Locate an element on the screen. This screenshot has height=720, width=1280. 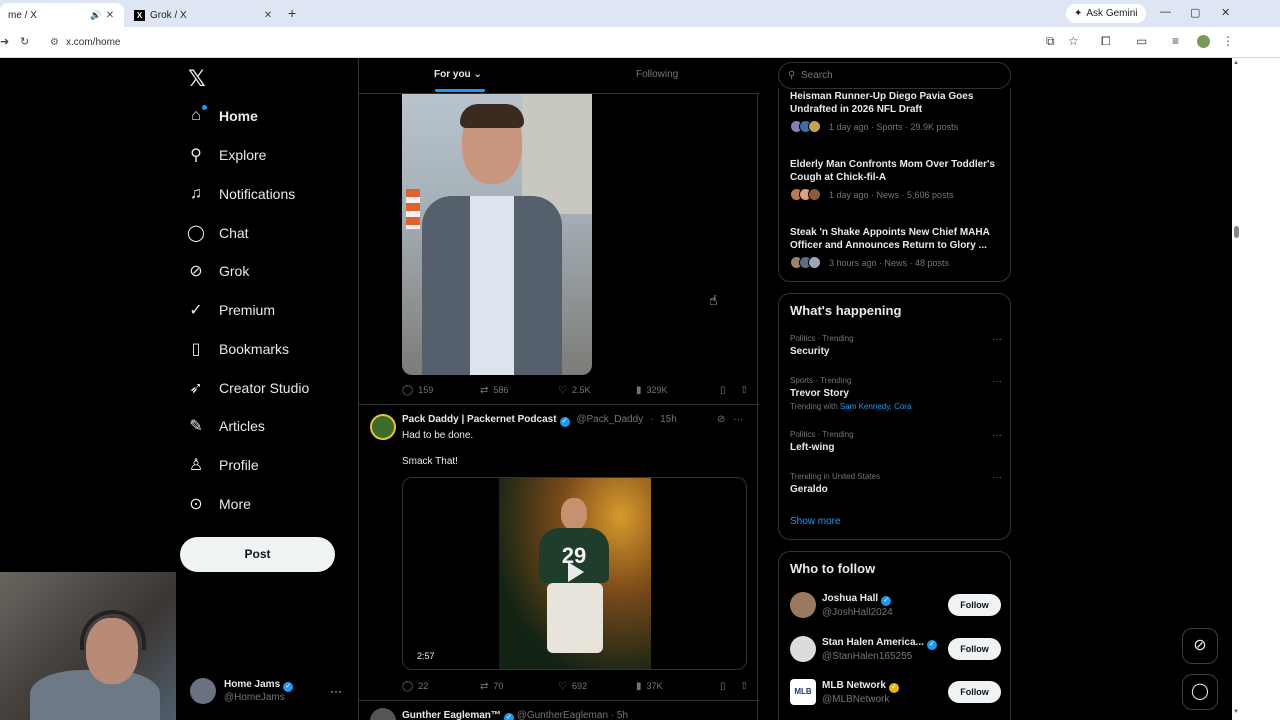
close-window-button: ✕ is located at coordinates (1225, 12).